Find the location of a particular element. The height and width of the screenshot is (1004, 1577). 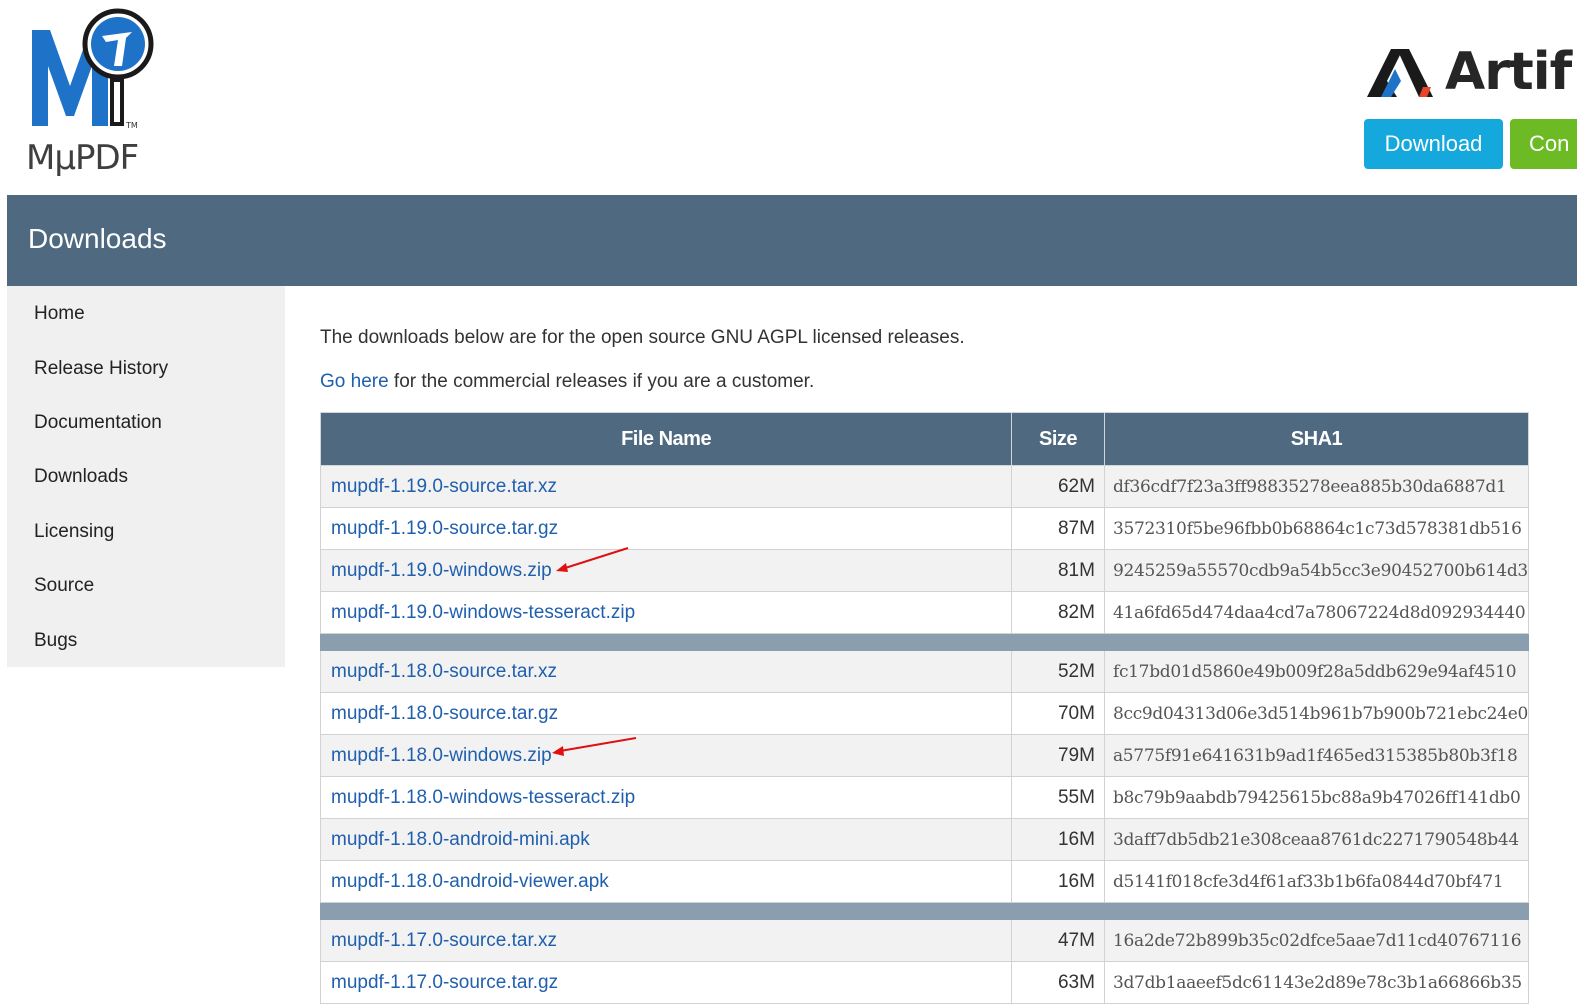

file-size: 81M is located at coordinates (1058, 570).